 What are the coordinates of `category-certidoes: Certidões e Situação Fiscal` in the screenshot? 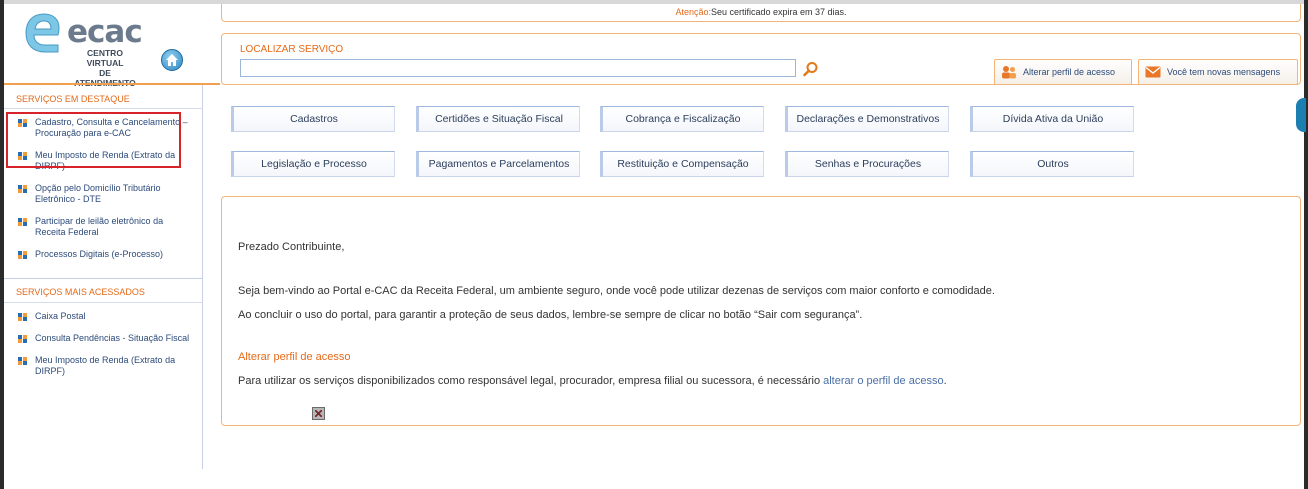 It's located at (498, 119).